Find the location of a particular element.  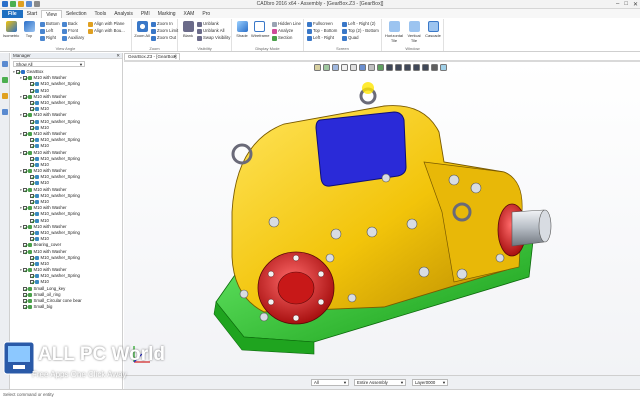

tab-file: File is located at coordinates (12, 14).